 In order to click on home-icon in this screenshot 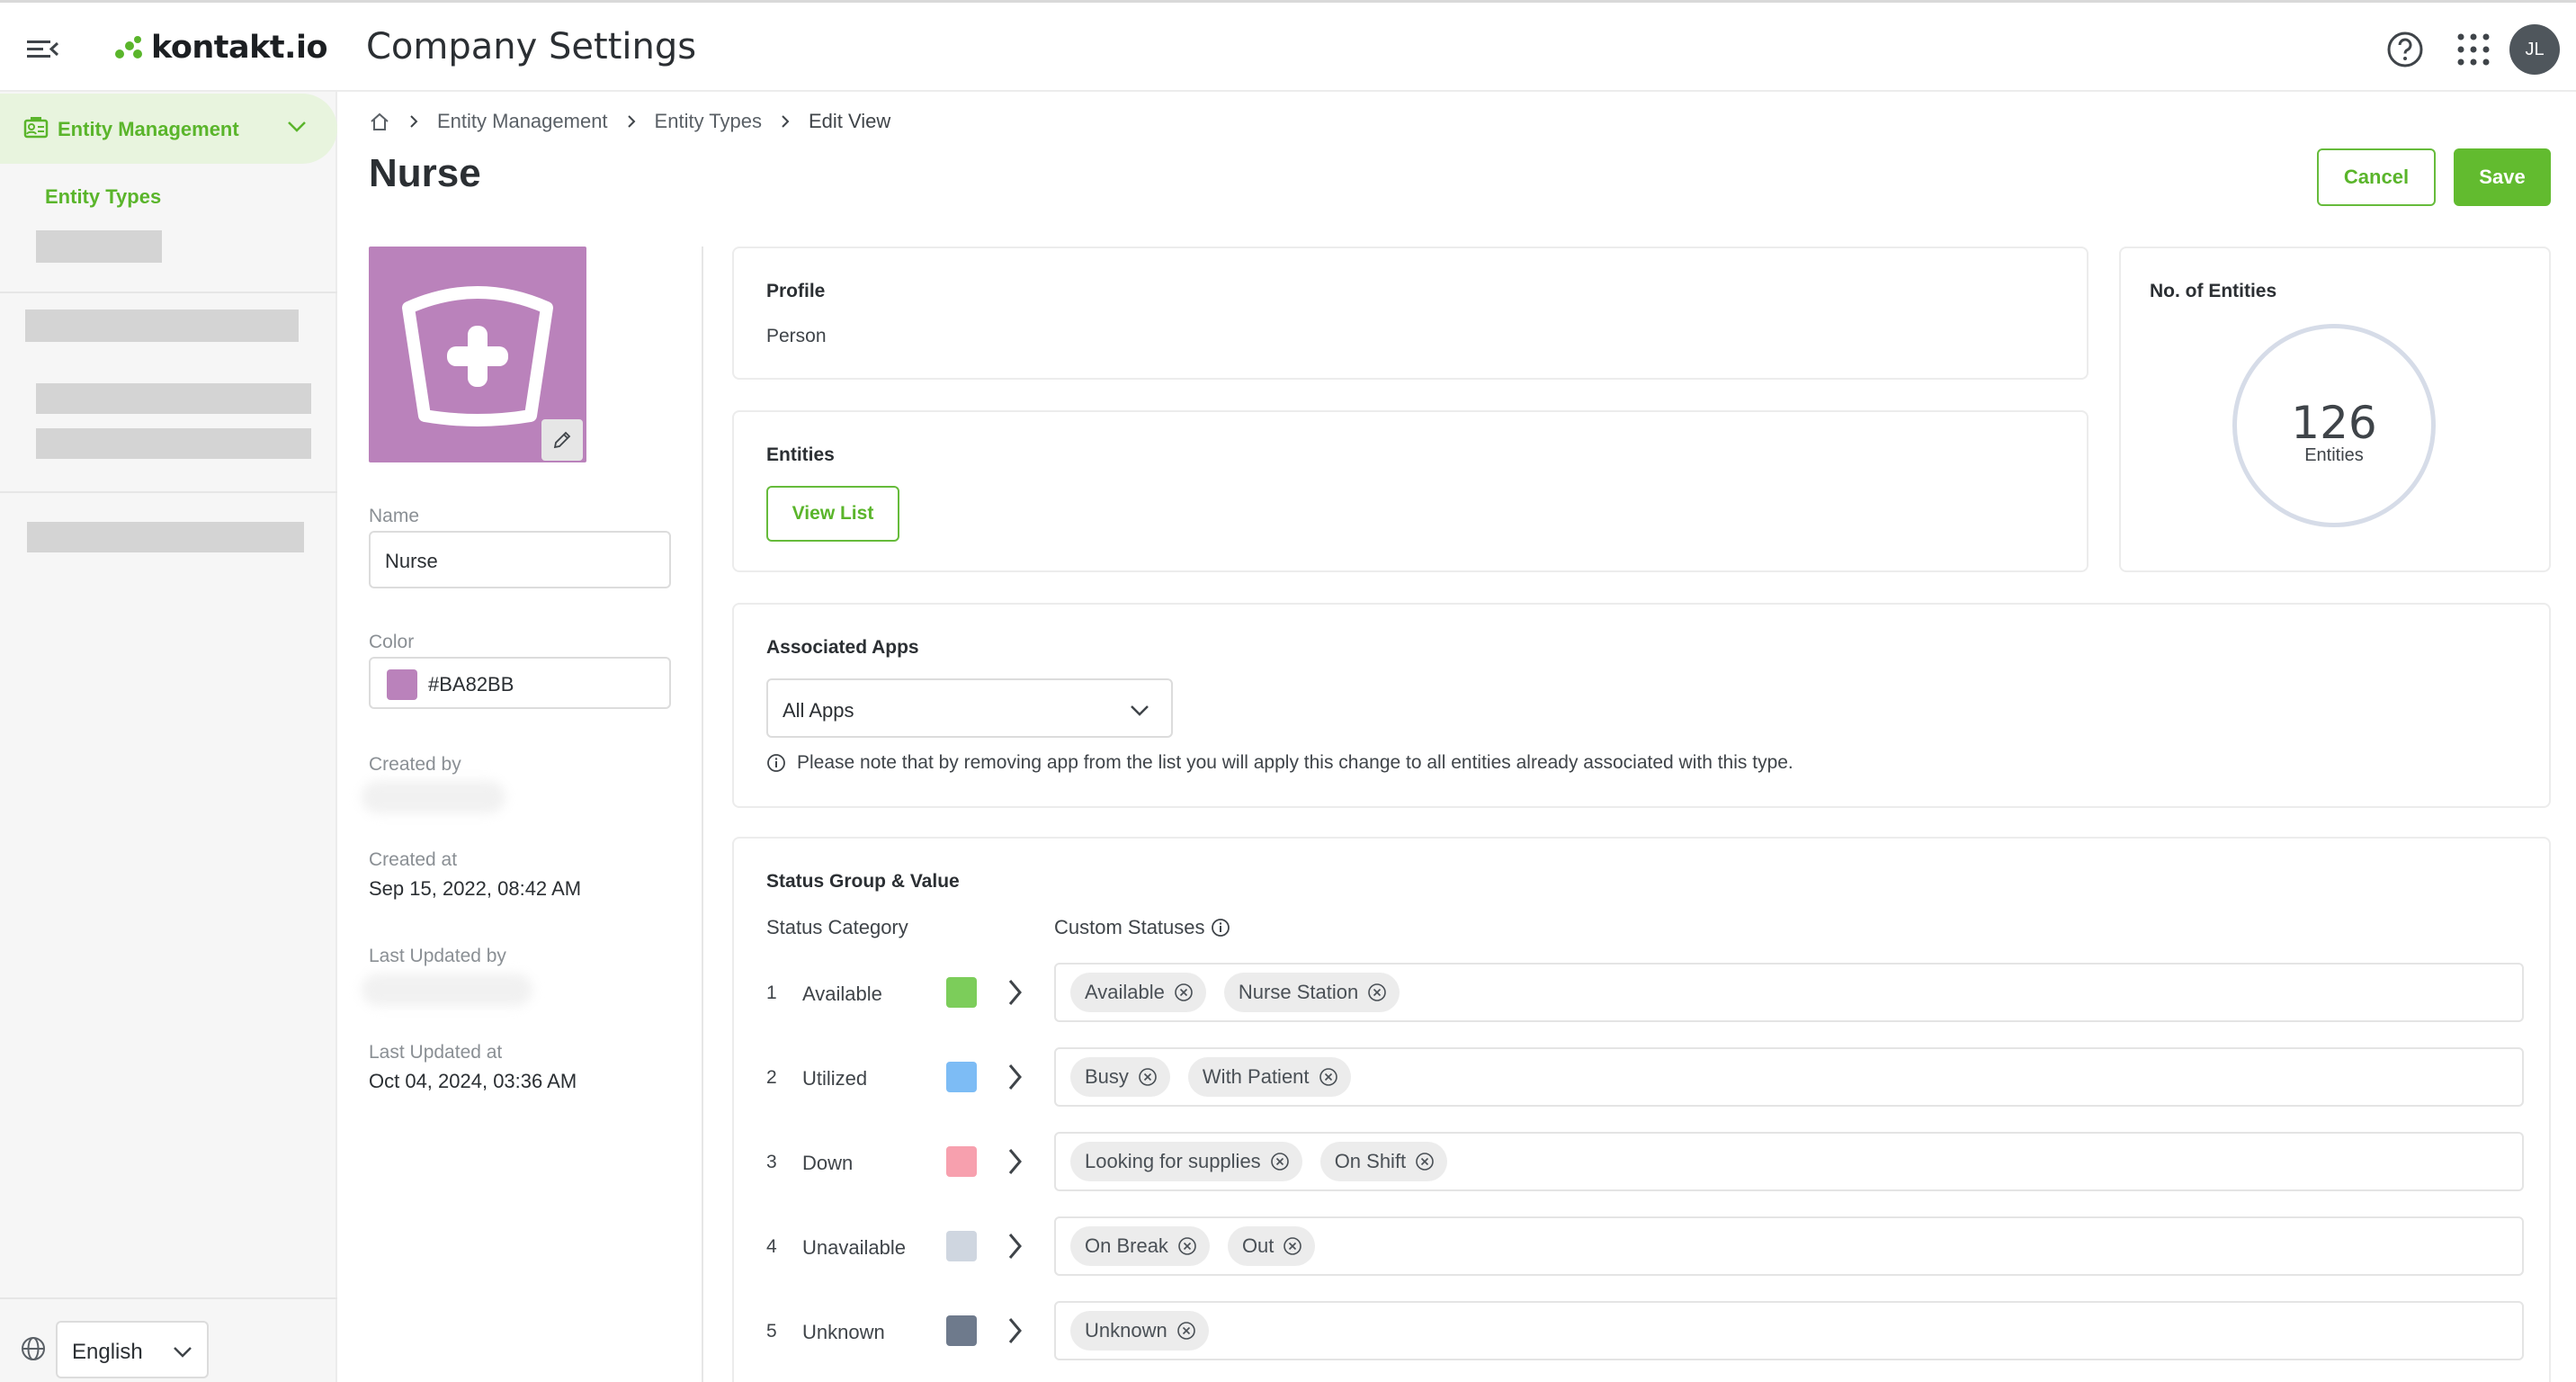, I will do `click(379, 122)`.